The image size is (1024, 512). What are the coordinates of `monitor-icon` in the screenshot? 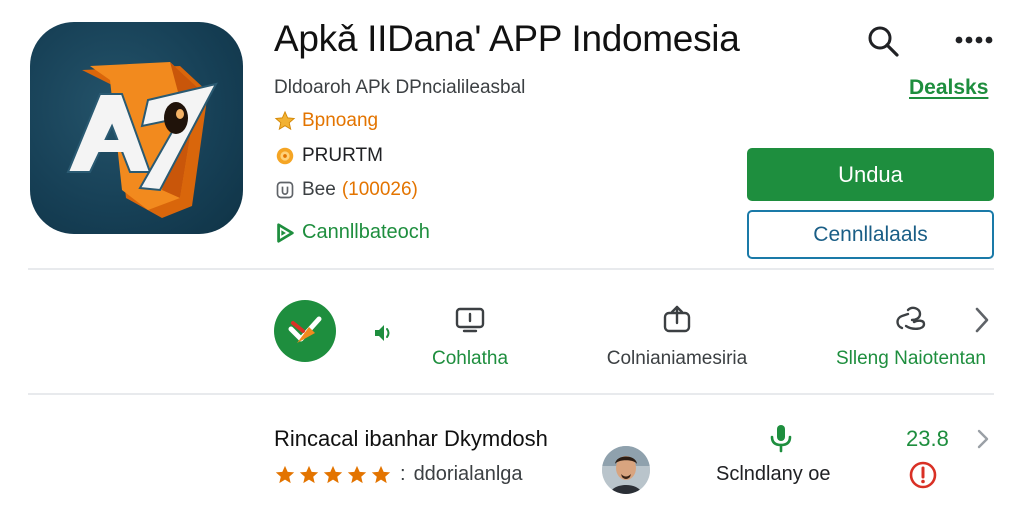 It's located at (470, 320).